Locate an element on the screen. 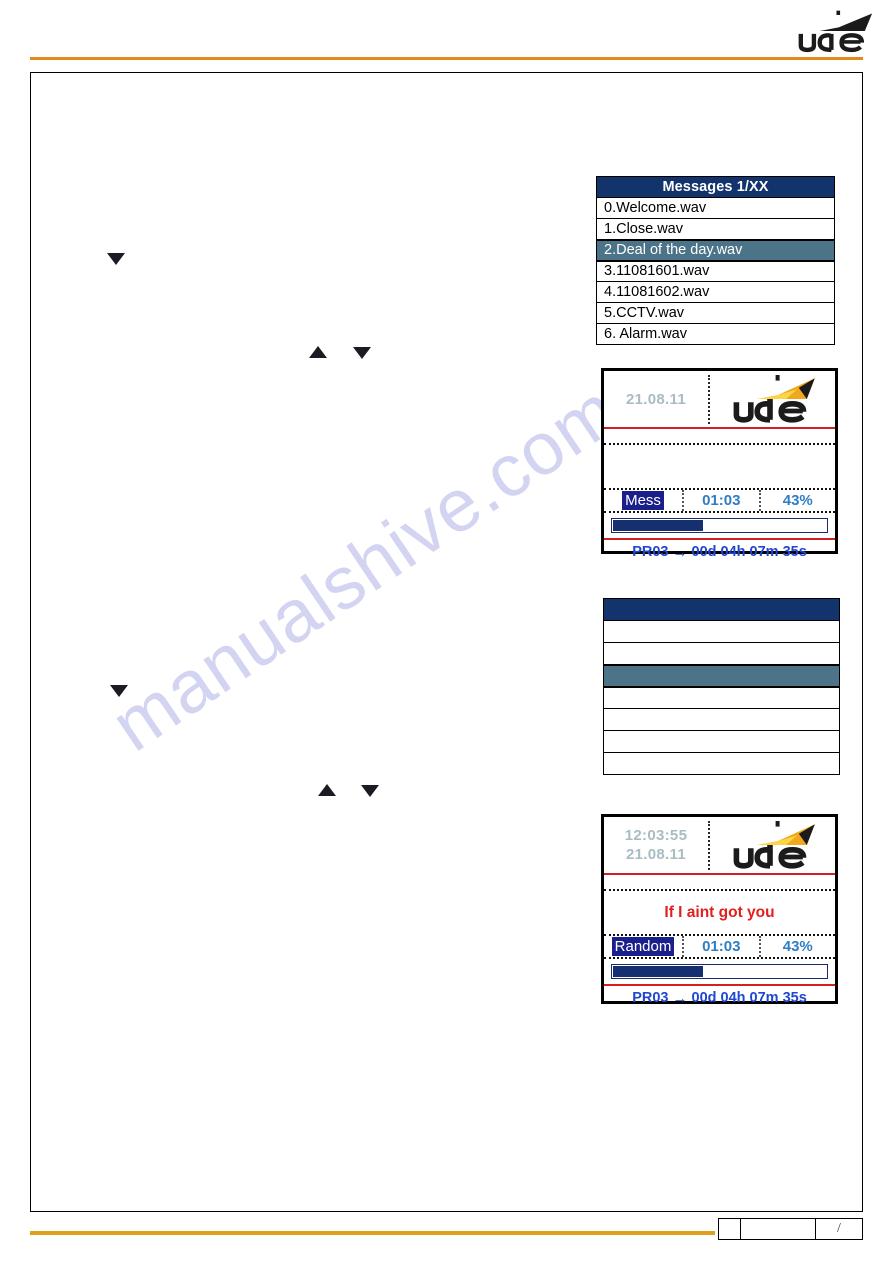 This screenshot has height=1263, width=893. table-row-selected: 2.Deal of the day.wav is located at coordinates (715, 250).